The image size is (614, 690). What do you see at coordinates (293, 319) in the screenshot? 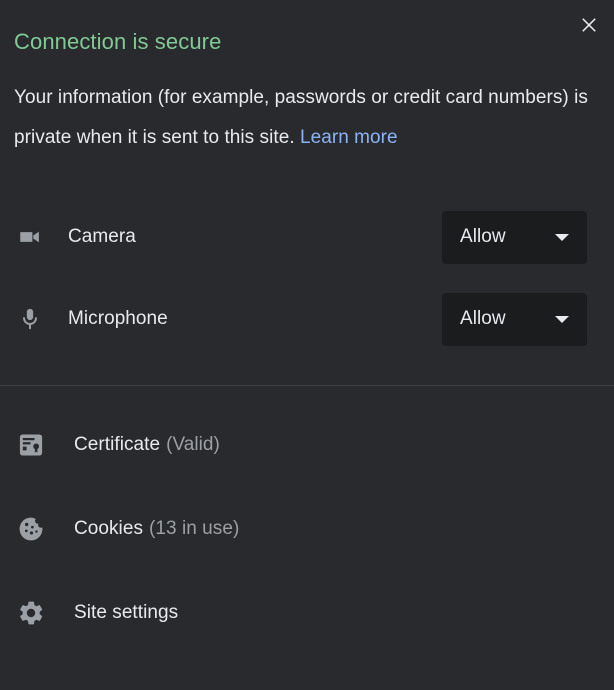
I see `permission-row-microphone: Microphone Allow` at bounding box center [293, 319].